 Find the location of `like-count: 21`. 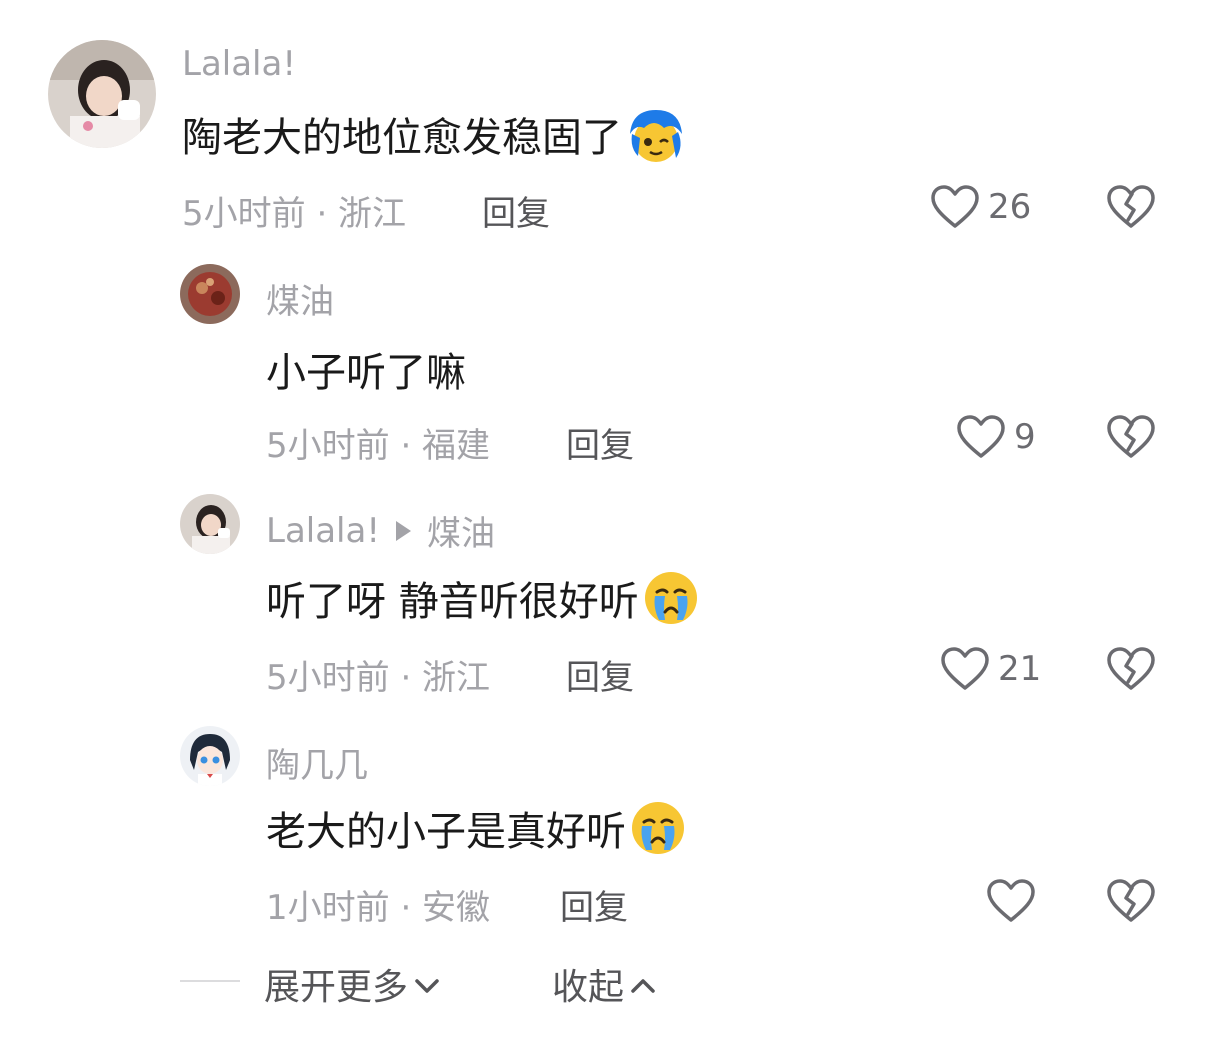

like-count: 21 is located at coordinates (1020, 669).